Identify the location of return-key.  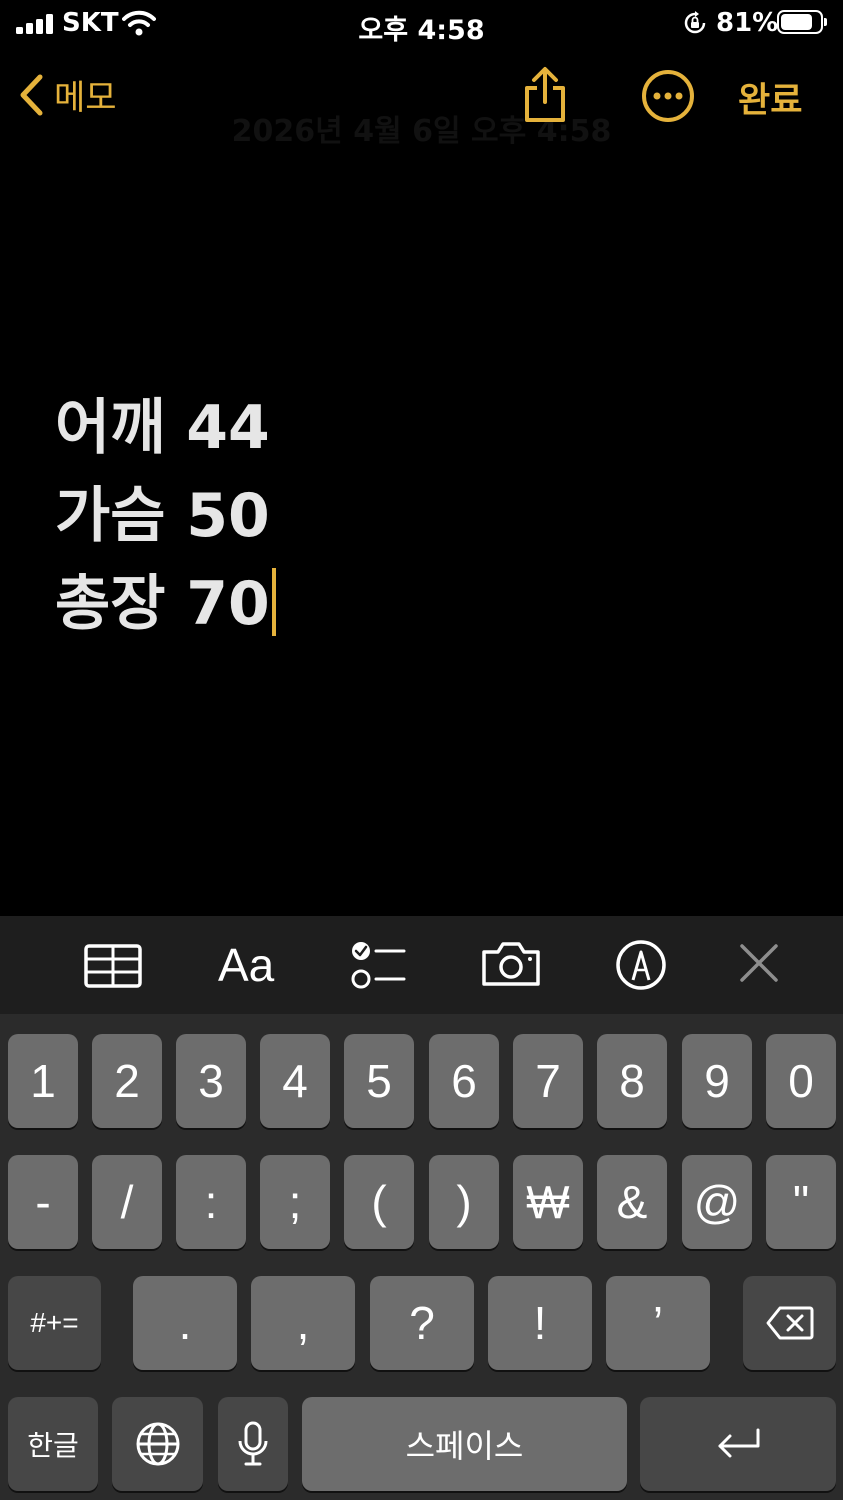
(738, 1444).